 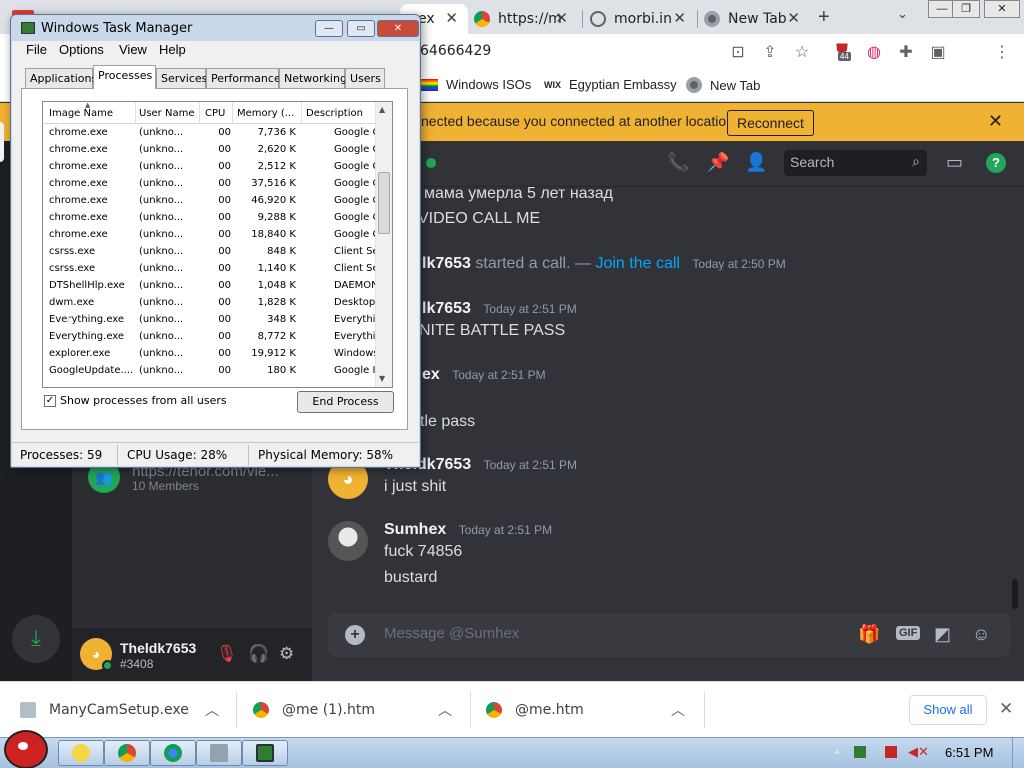 I want to click on star-icon: ☆, so click(x=802, y=52).